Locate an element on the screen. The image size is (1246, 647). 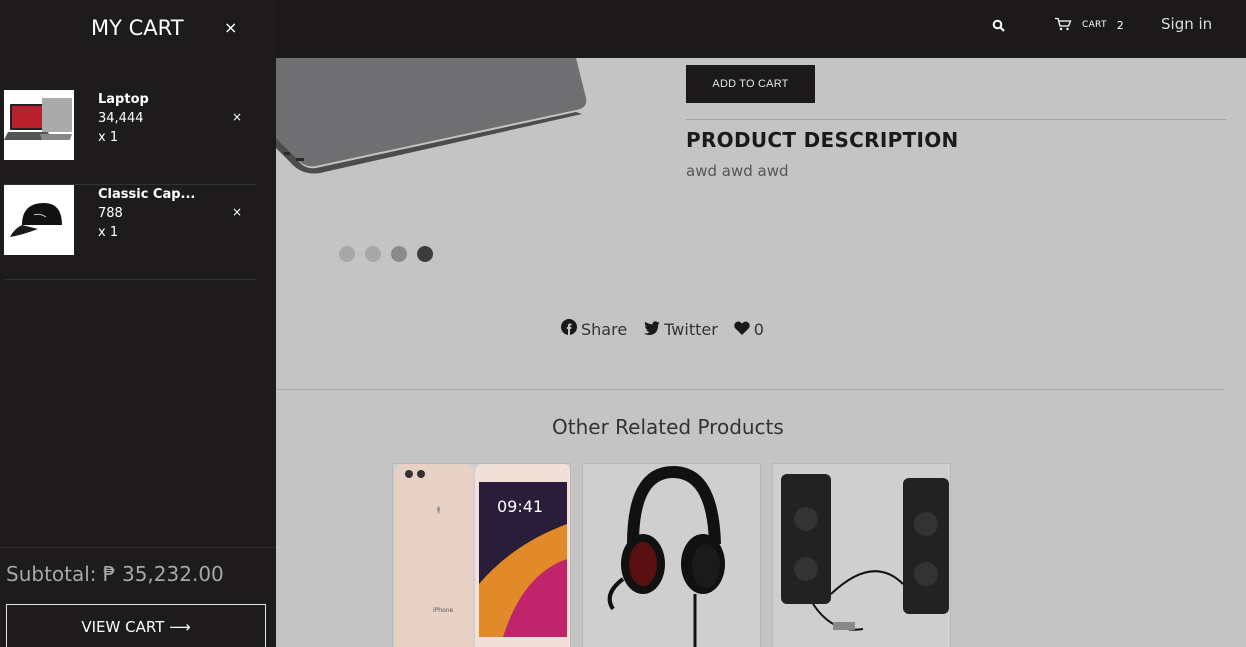
related-products-list: iPhone 09:41 is located at coordinates (671, 555).